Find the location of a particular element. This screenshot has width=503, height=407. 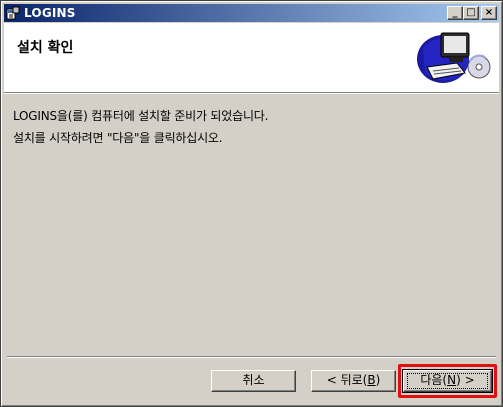

close-button: × is located at coordinates (489, 13).